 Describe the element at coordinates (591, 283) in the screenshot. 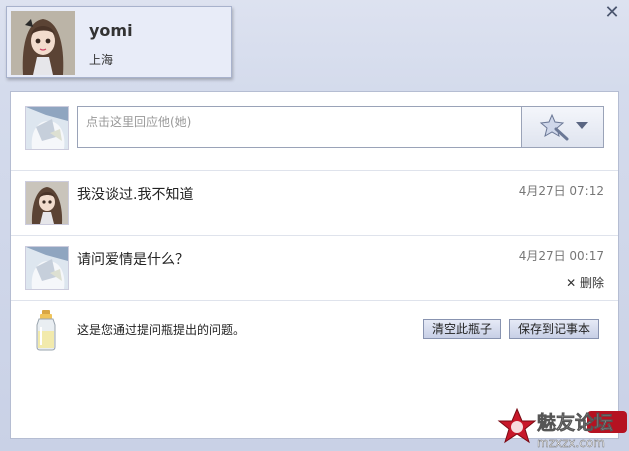

I see `delete-label: 删除` at that location.